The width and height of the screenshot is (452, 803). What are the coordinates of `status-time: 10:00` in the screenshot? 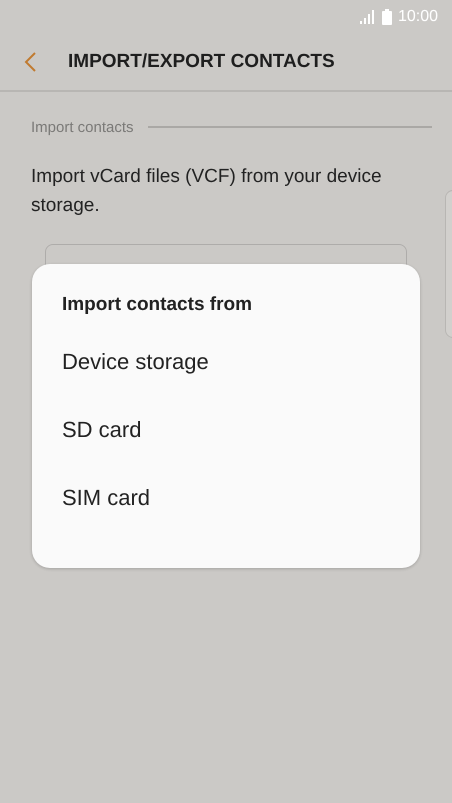 It's located at (418, 17).